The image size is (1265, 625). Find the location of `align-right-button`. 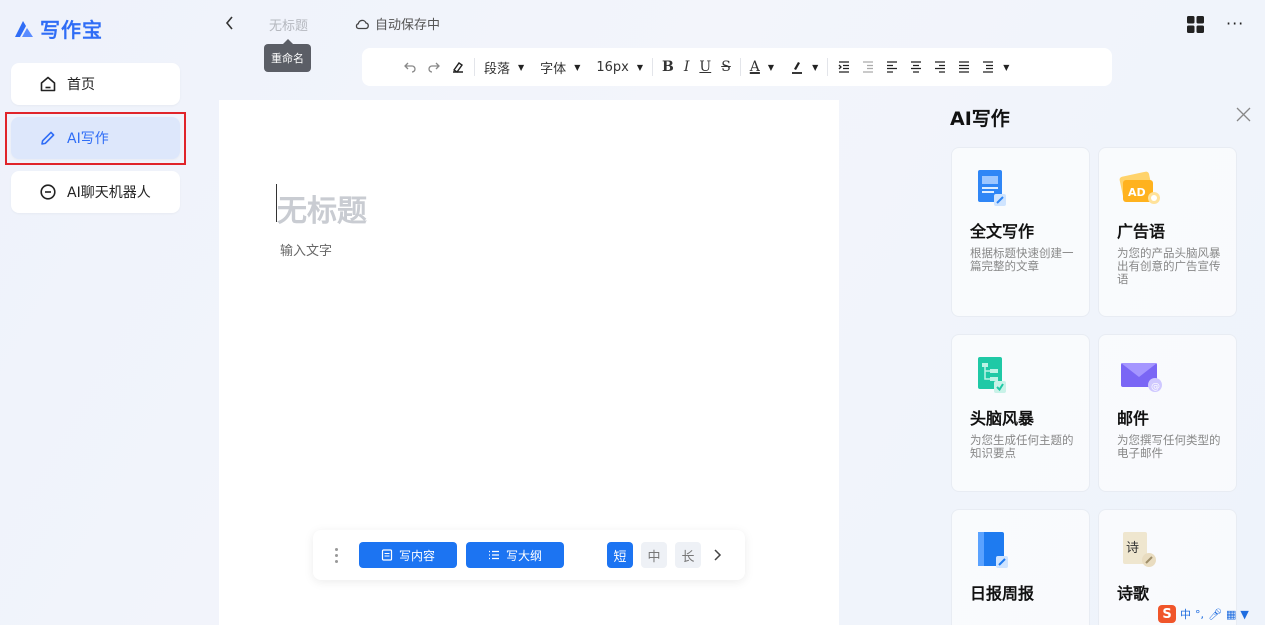

align-right-button is located at coordinates (940, 67).